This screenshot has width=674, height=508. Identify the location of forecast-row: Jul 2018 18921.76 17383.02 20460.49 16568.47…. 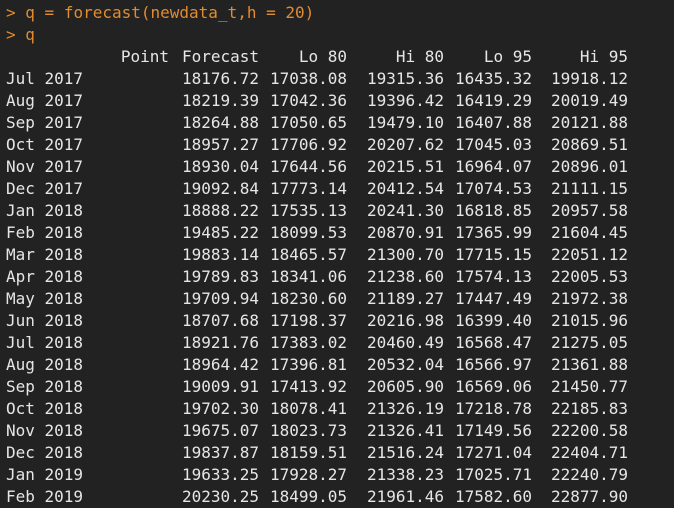
(340, 343).